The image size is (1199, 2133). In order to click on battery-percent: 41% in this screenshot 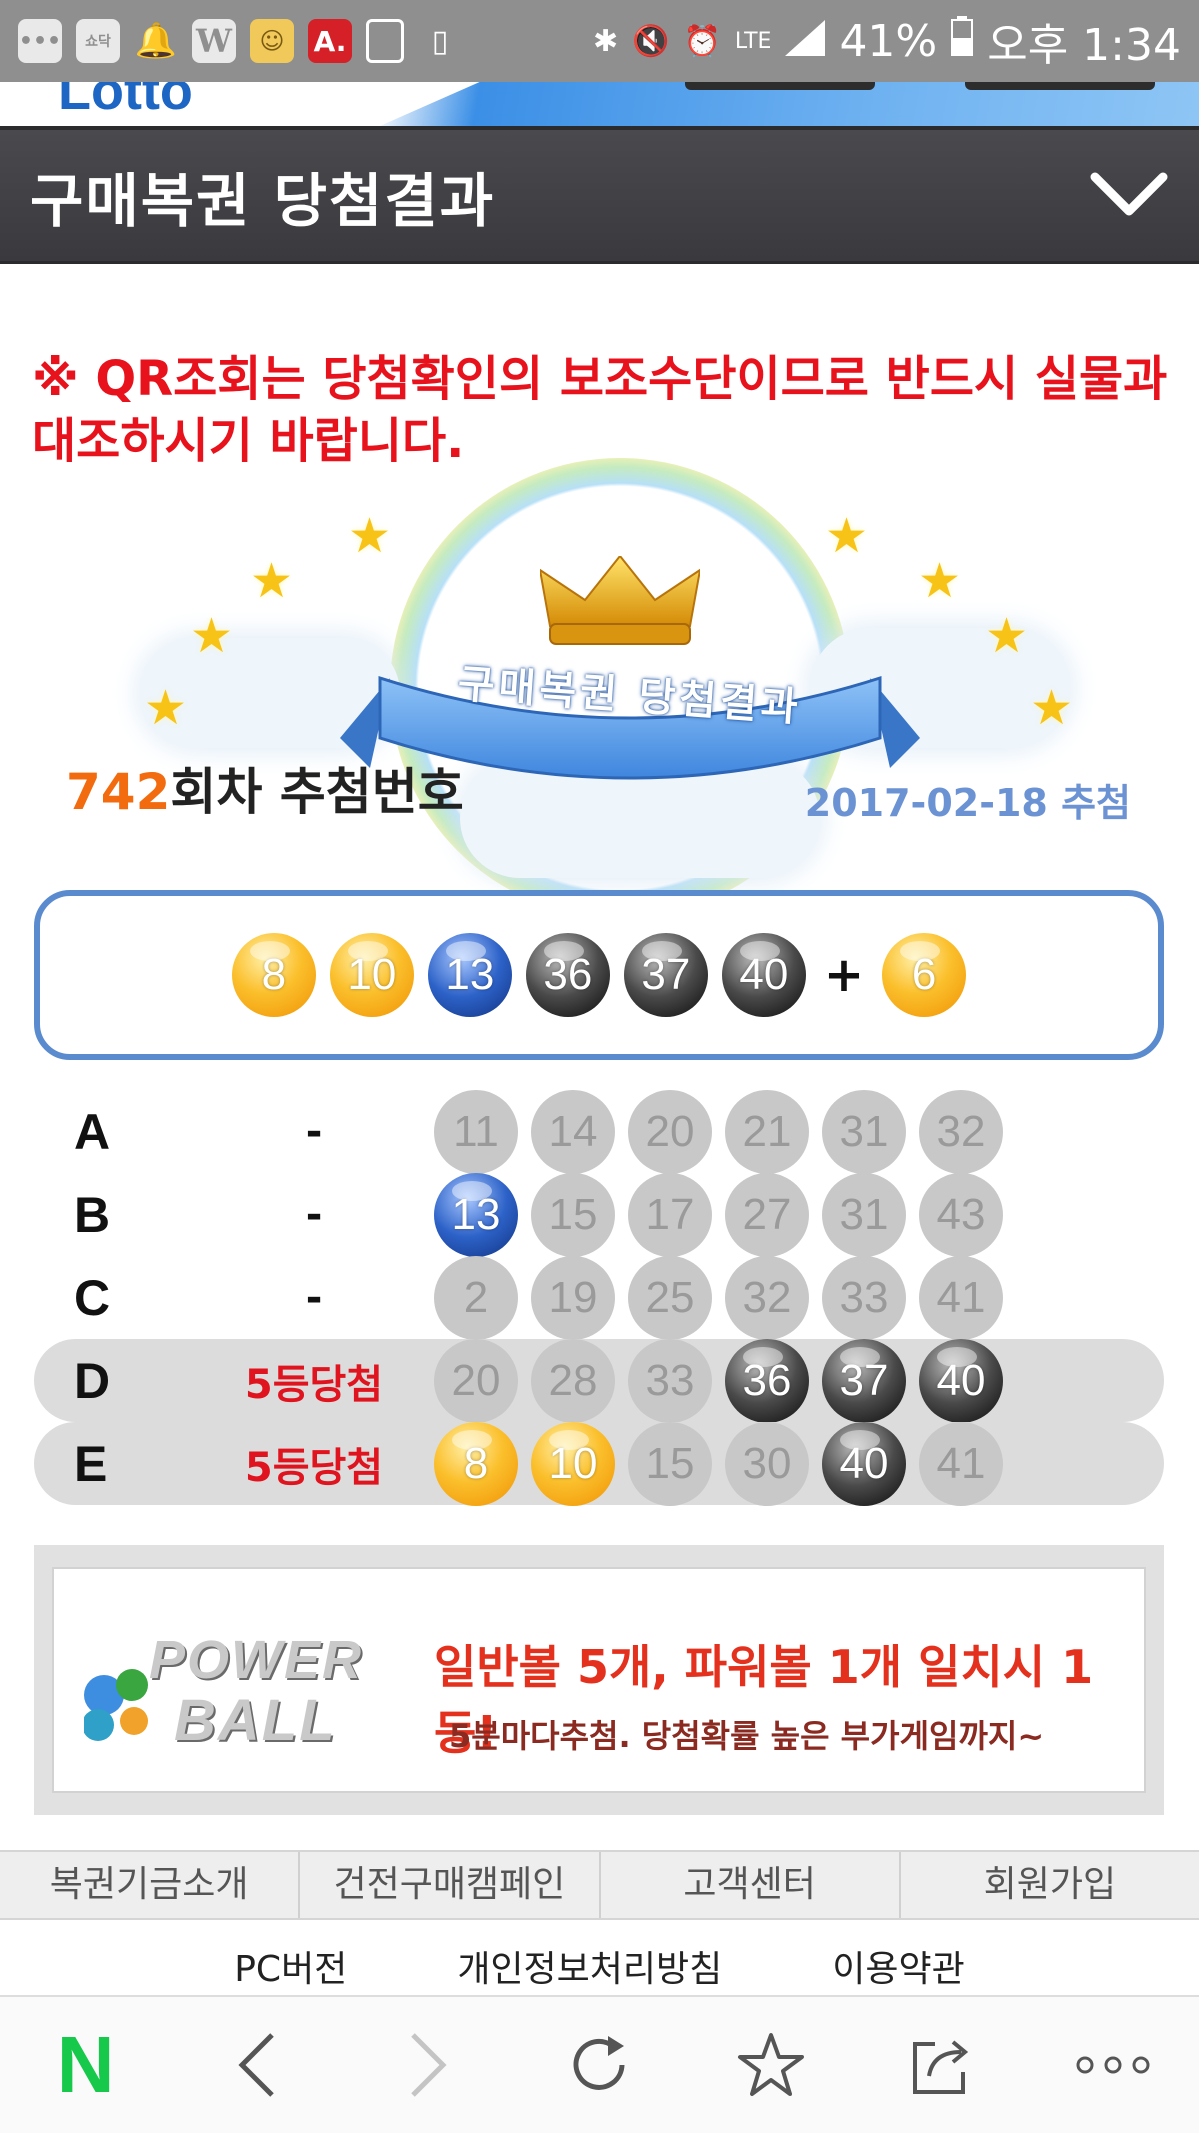, I will do `click(888, 41)`.